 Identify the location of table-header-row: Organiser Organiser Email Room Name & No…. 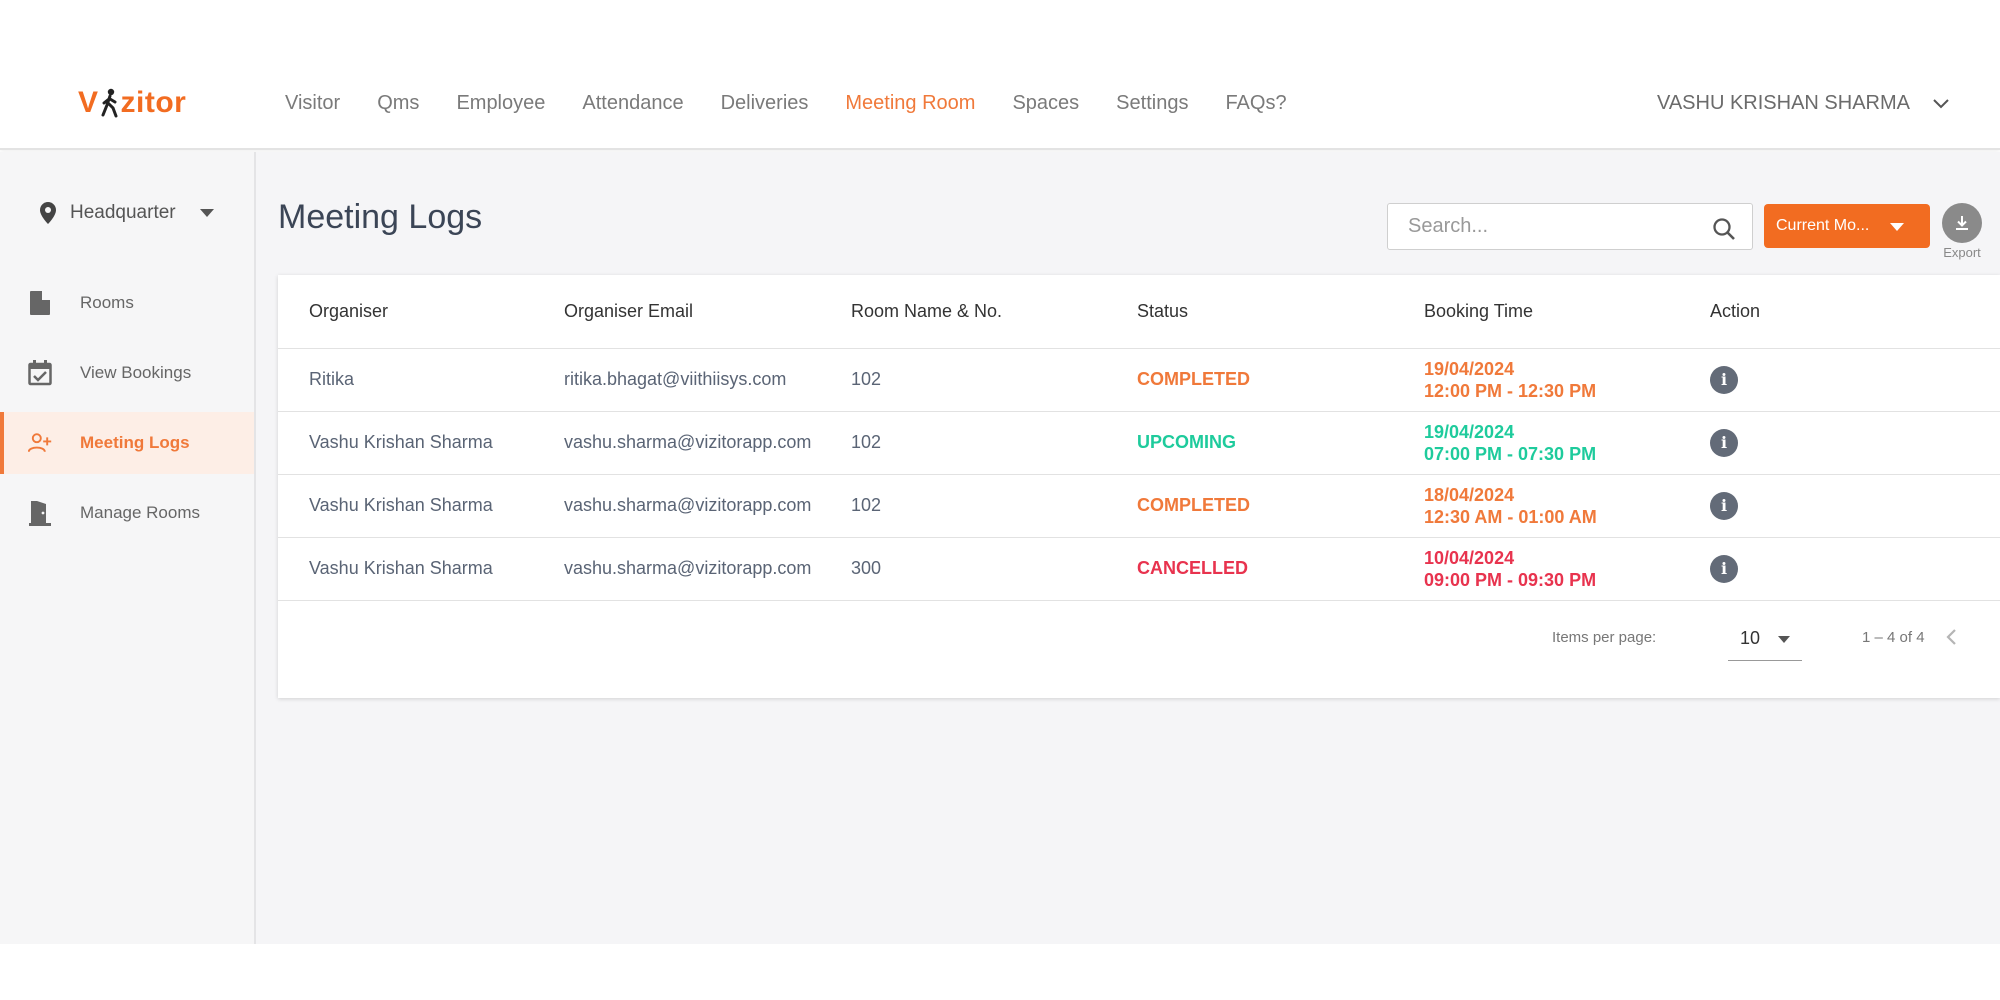
(1139, 312).